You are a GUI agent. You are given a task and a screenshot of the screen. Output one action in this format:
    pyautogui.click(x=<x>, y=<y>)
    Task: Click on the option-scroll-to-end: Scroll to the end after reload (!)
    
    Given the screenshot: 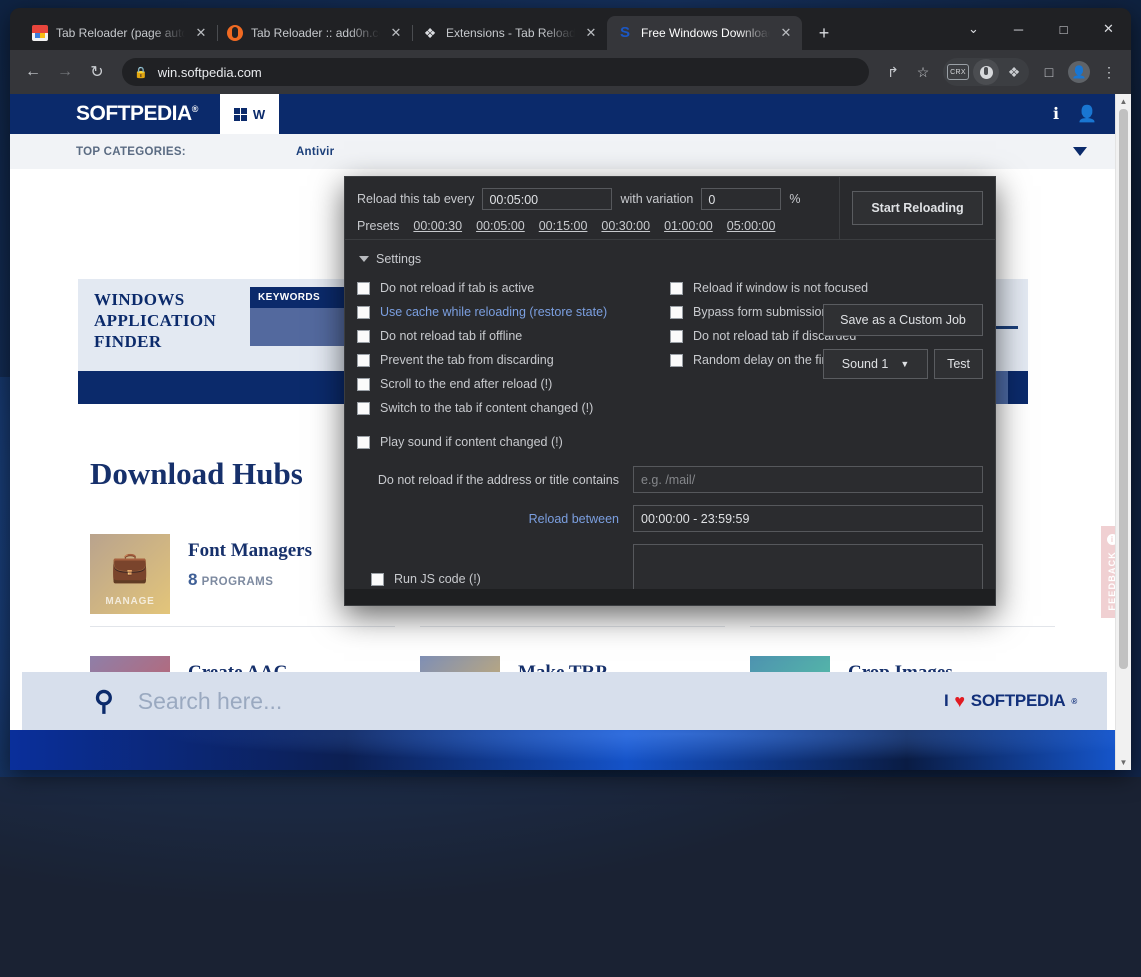 What is the action you would take?
    pyautogui.click(x=513, y=384)
    